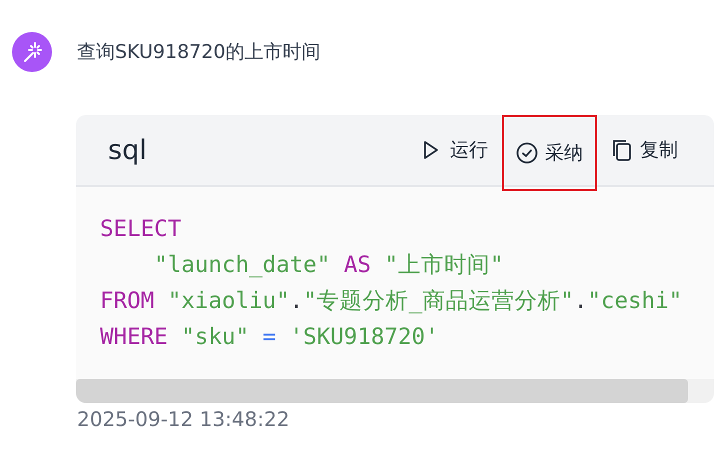 This screenshot has width=728, height=464. I want to click on magic-wand-icon, so click(32, 52).